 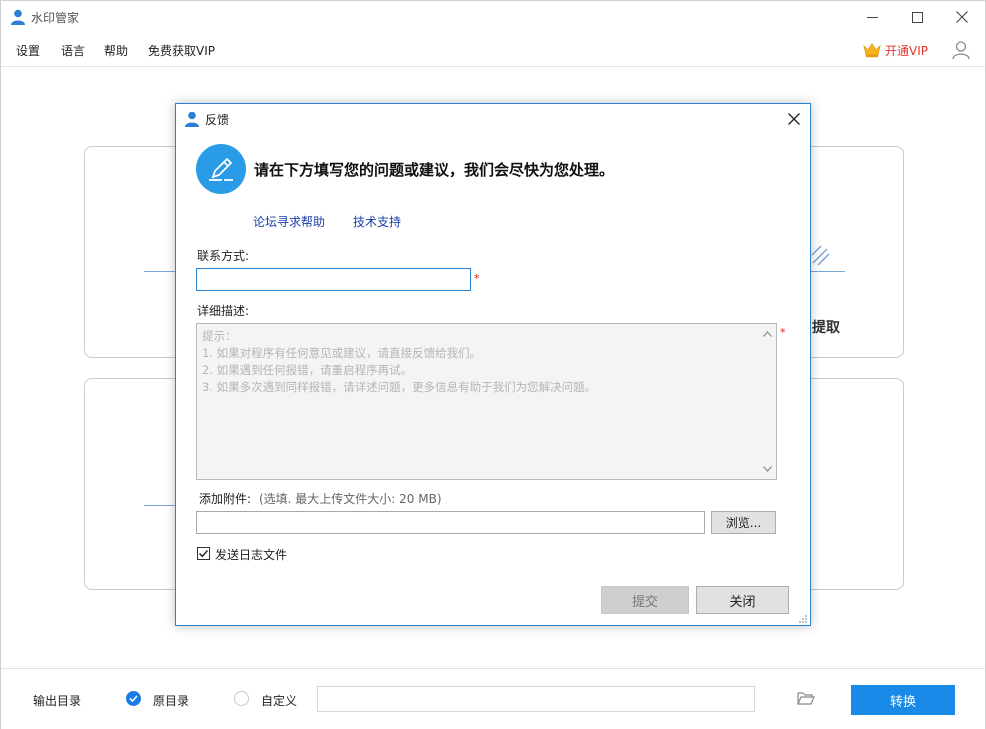 I want to click on send-log-label: 发送日志文件, so click(x=251, y=555).